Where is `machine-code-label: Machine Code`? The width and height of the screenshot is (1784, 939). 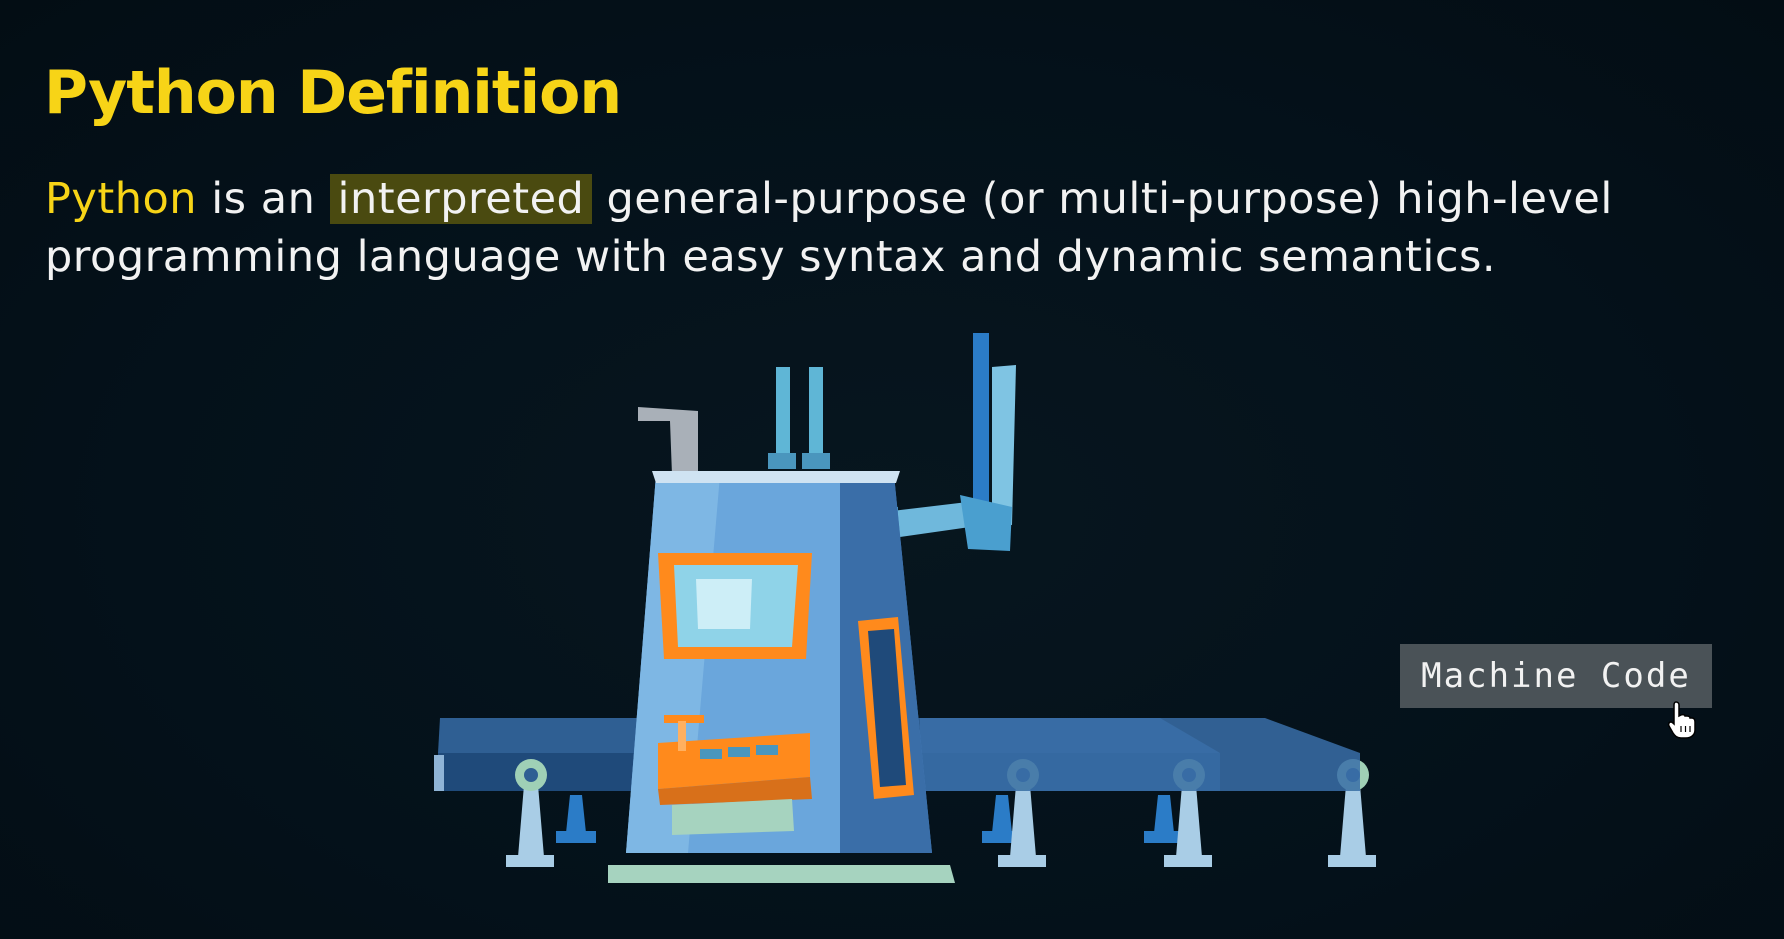 machine-code-label: Machine Code is located at coordinates (1556, 676).